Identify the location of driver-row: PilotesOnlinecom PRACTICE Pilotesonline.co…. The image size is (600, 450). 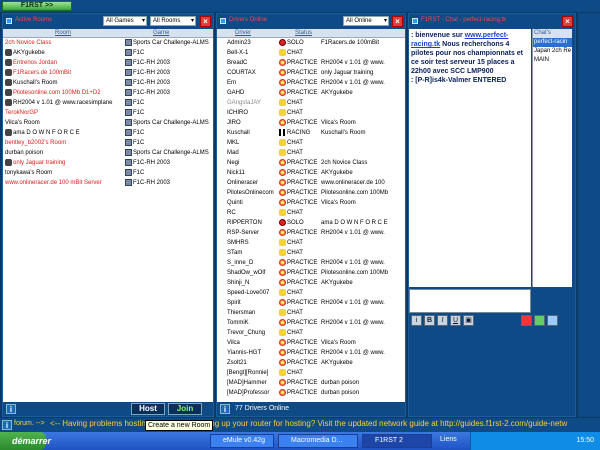
(311, 193).